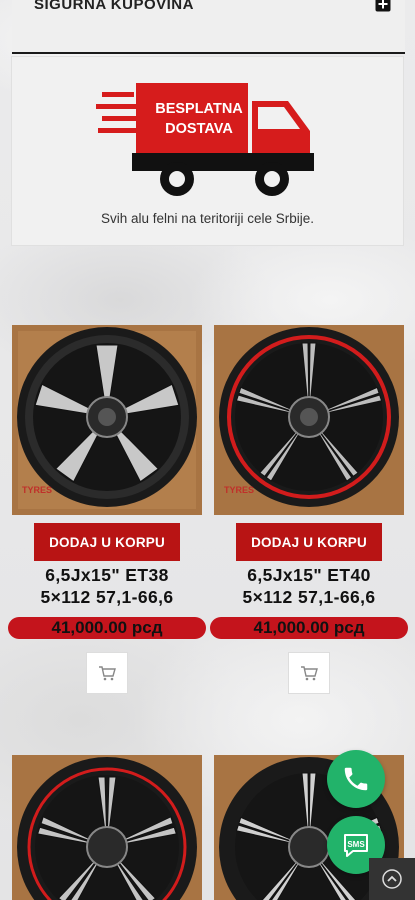 The height and width of the screenshot is (900, 415). What do you see at coordinates (107, 575) in the screenshot?
I see `product-title-line1: 6,5Jx15" ET38` at bounding box center [107, 575].